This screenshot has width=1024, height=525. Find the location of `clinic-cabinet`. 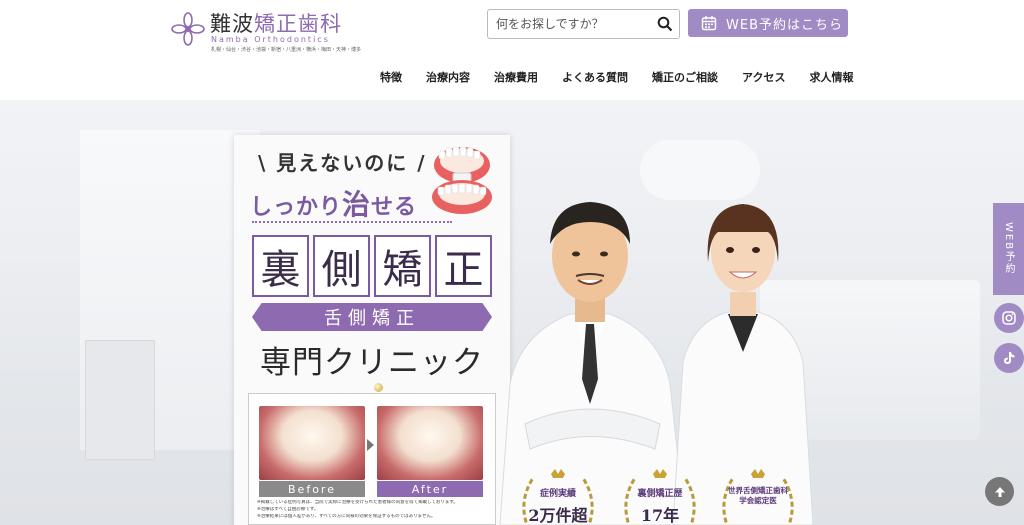

clinic-cabinet is located at coordinates (120, 400).